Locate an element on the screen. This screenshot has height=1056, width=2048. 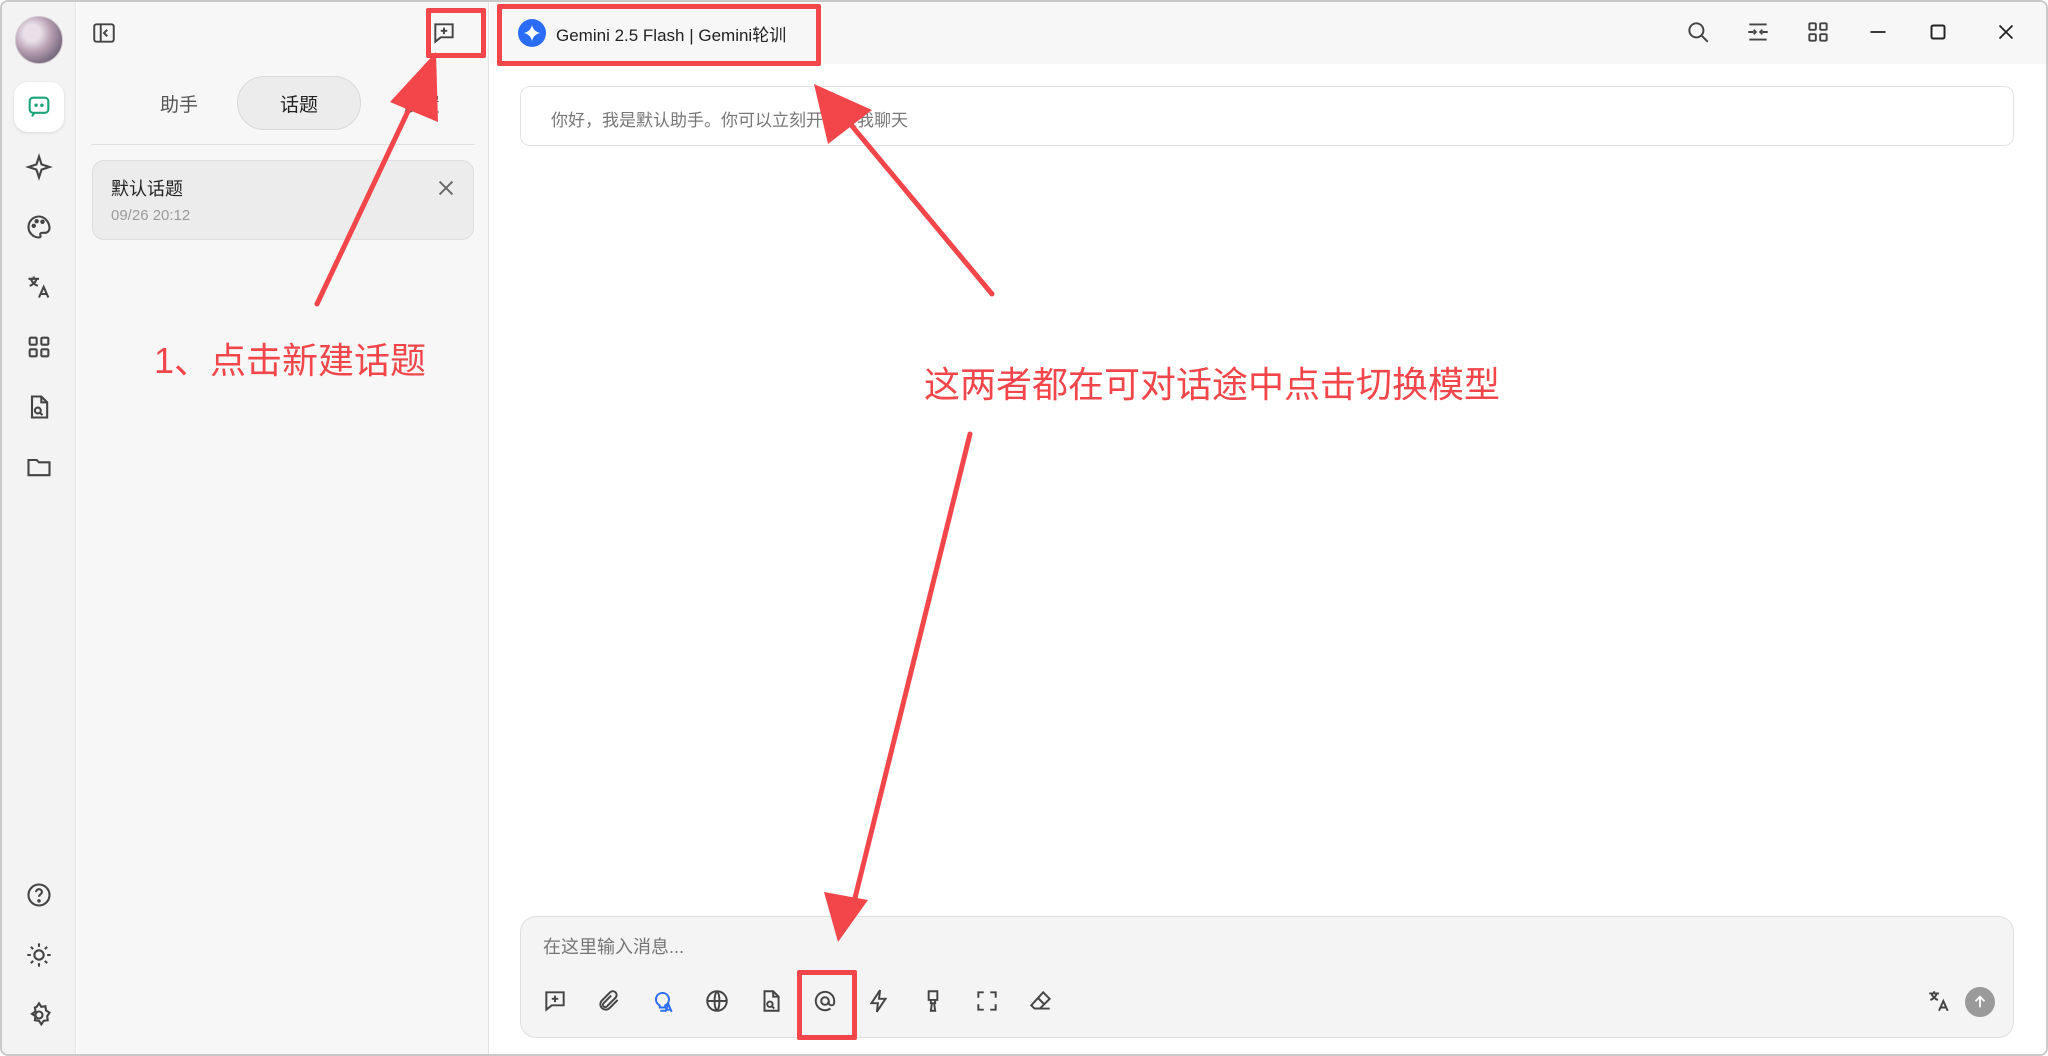
sparkle-icon is located at coordinates (39, 167).